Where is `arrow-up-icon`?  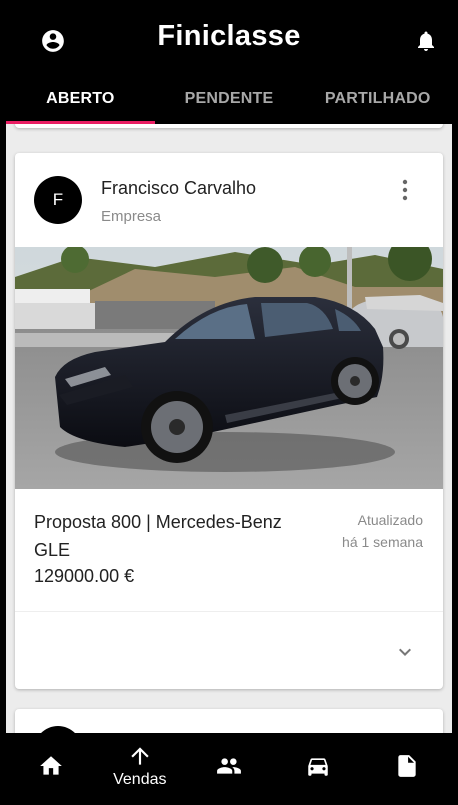 arrow-up-icon is located at coordinates (140, 756).